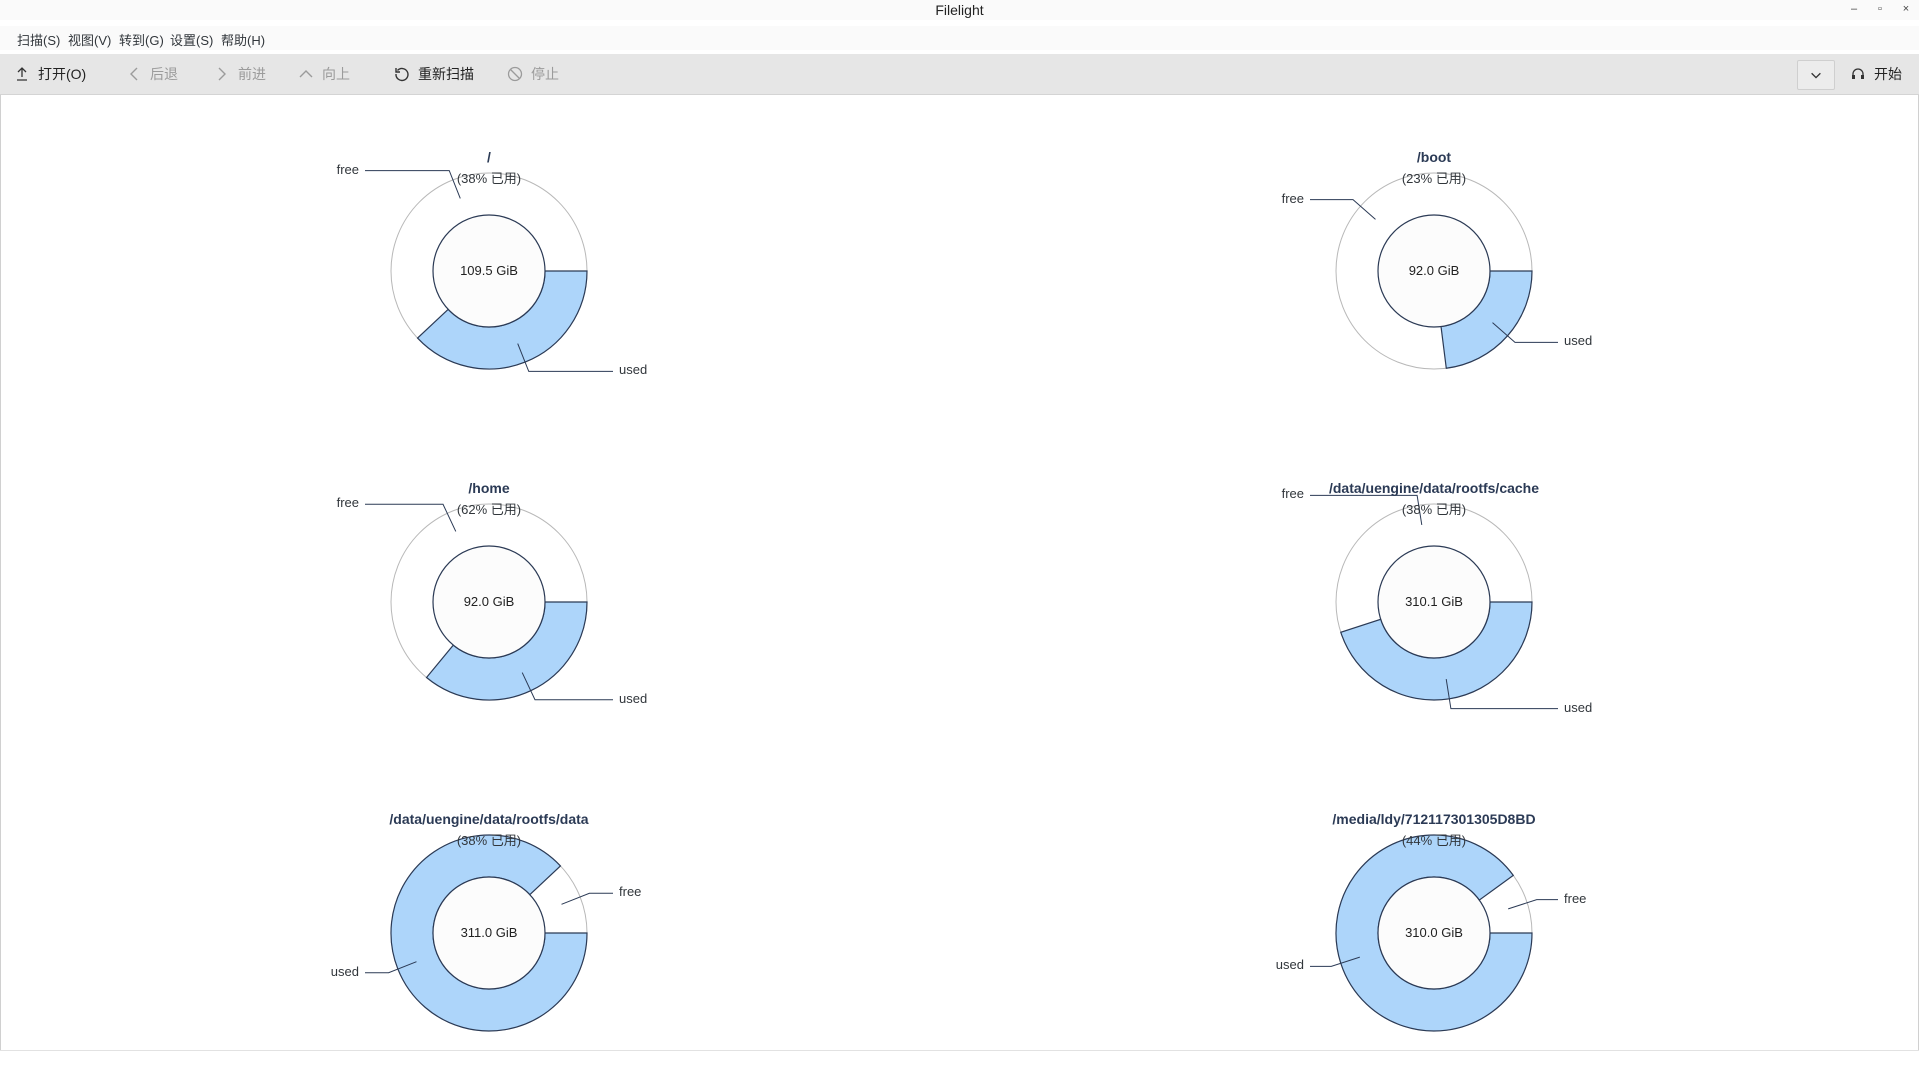  I want to click on total-size-label: 311.0 GiB, so click(489, 932).